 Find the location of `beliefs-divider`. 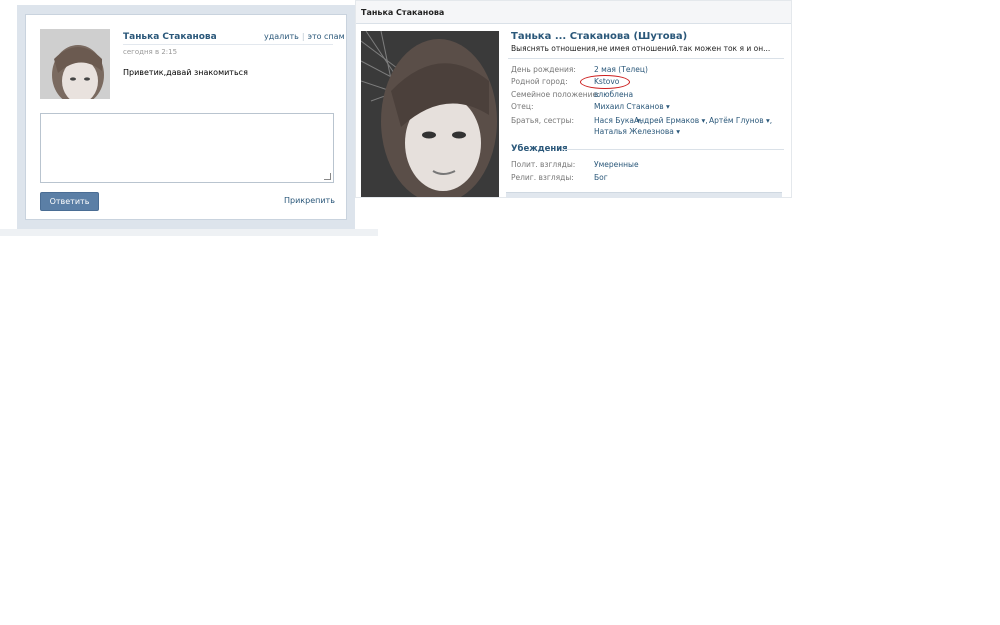

beliefs-divider is located at coordinates (673, 149).